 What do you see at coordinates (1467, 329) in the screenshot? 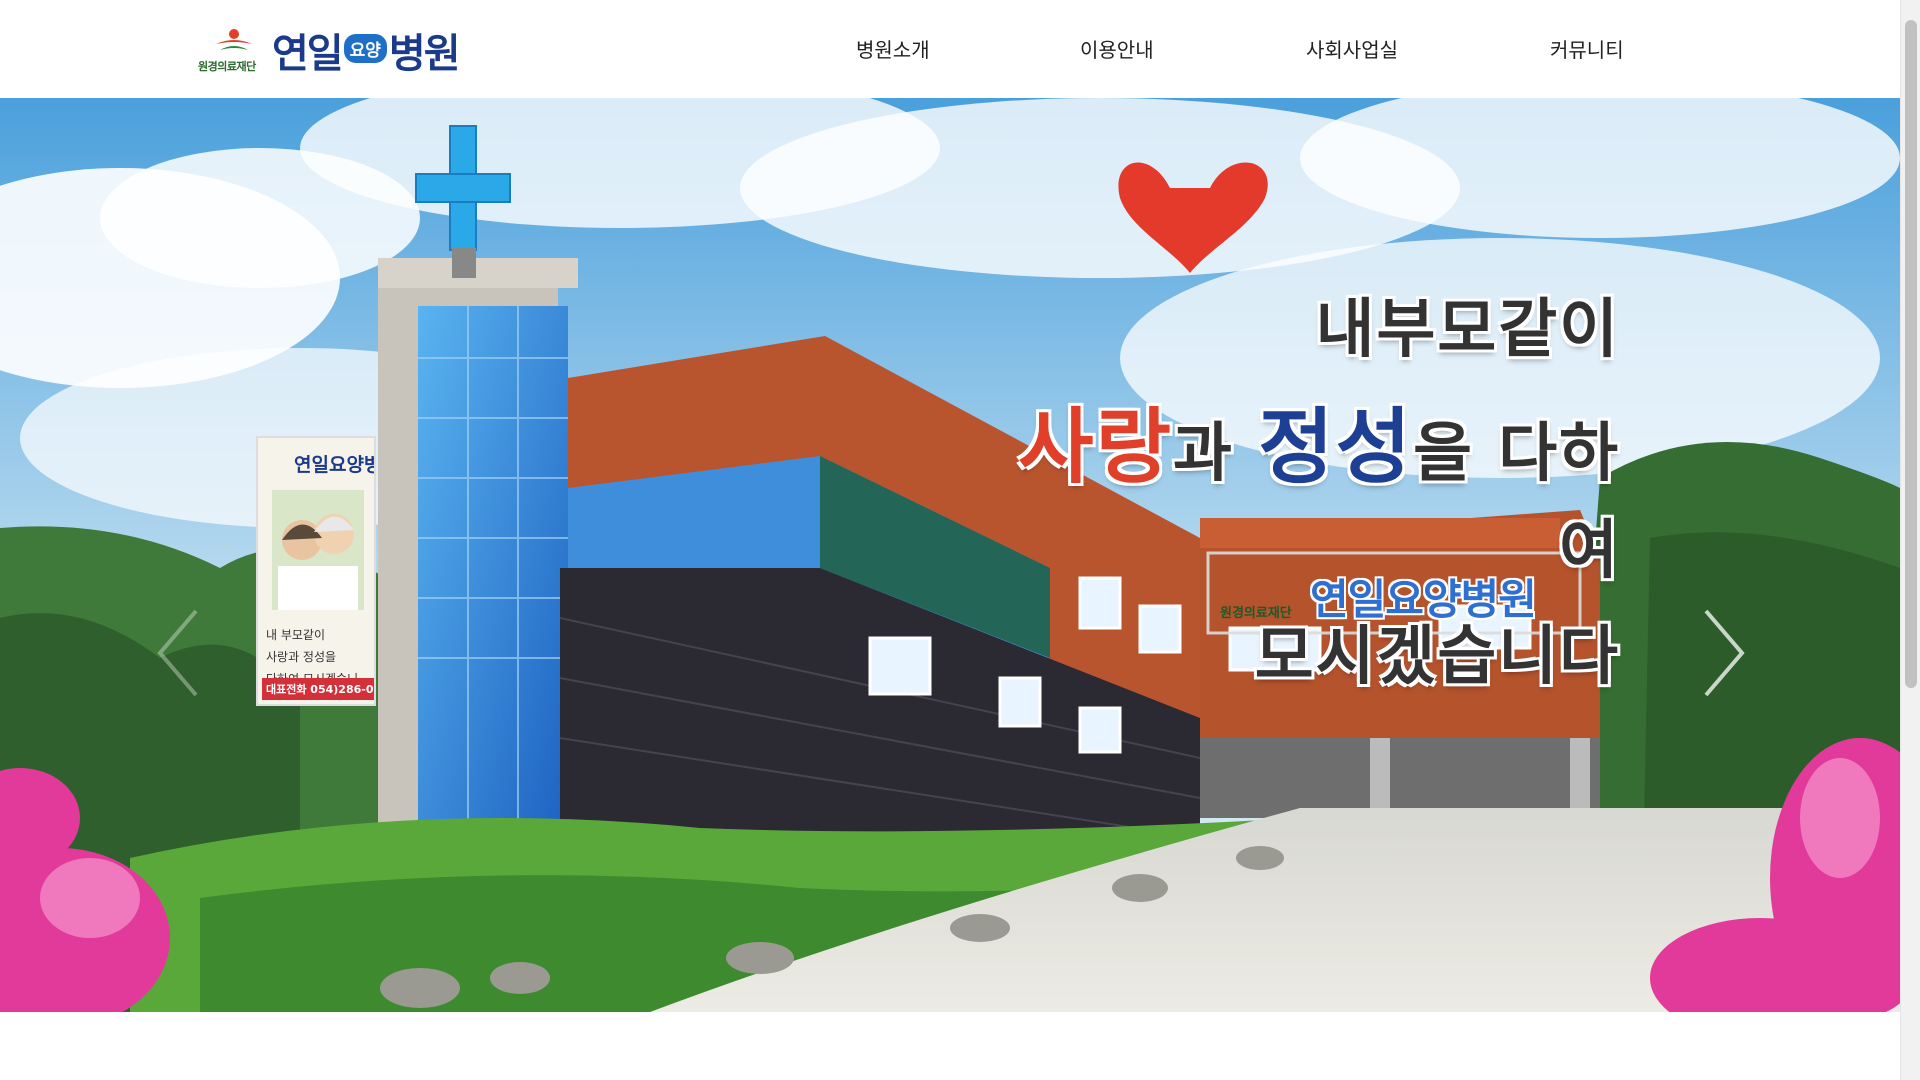
I see `slogan-line-1: 내부모같이` at bounding box center [1467, 329].